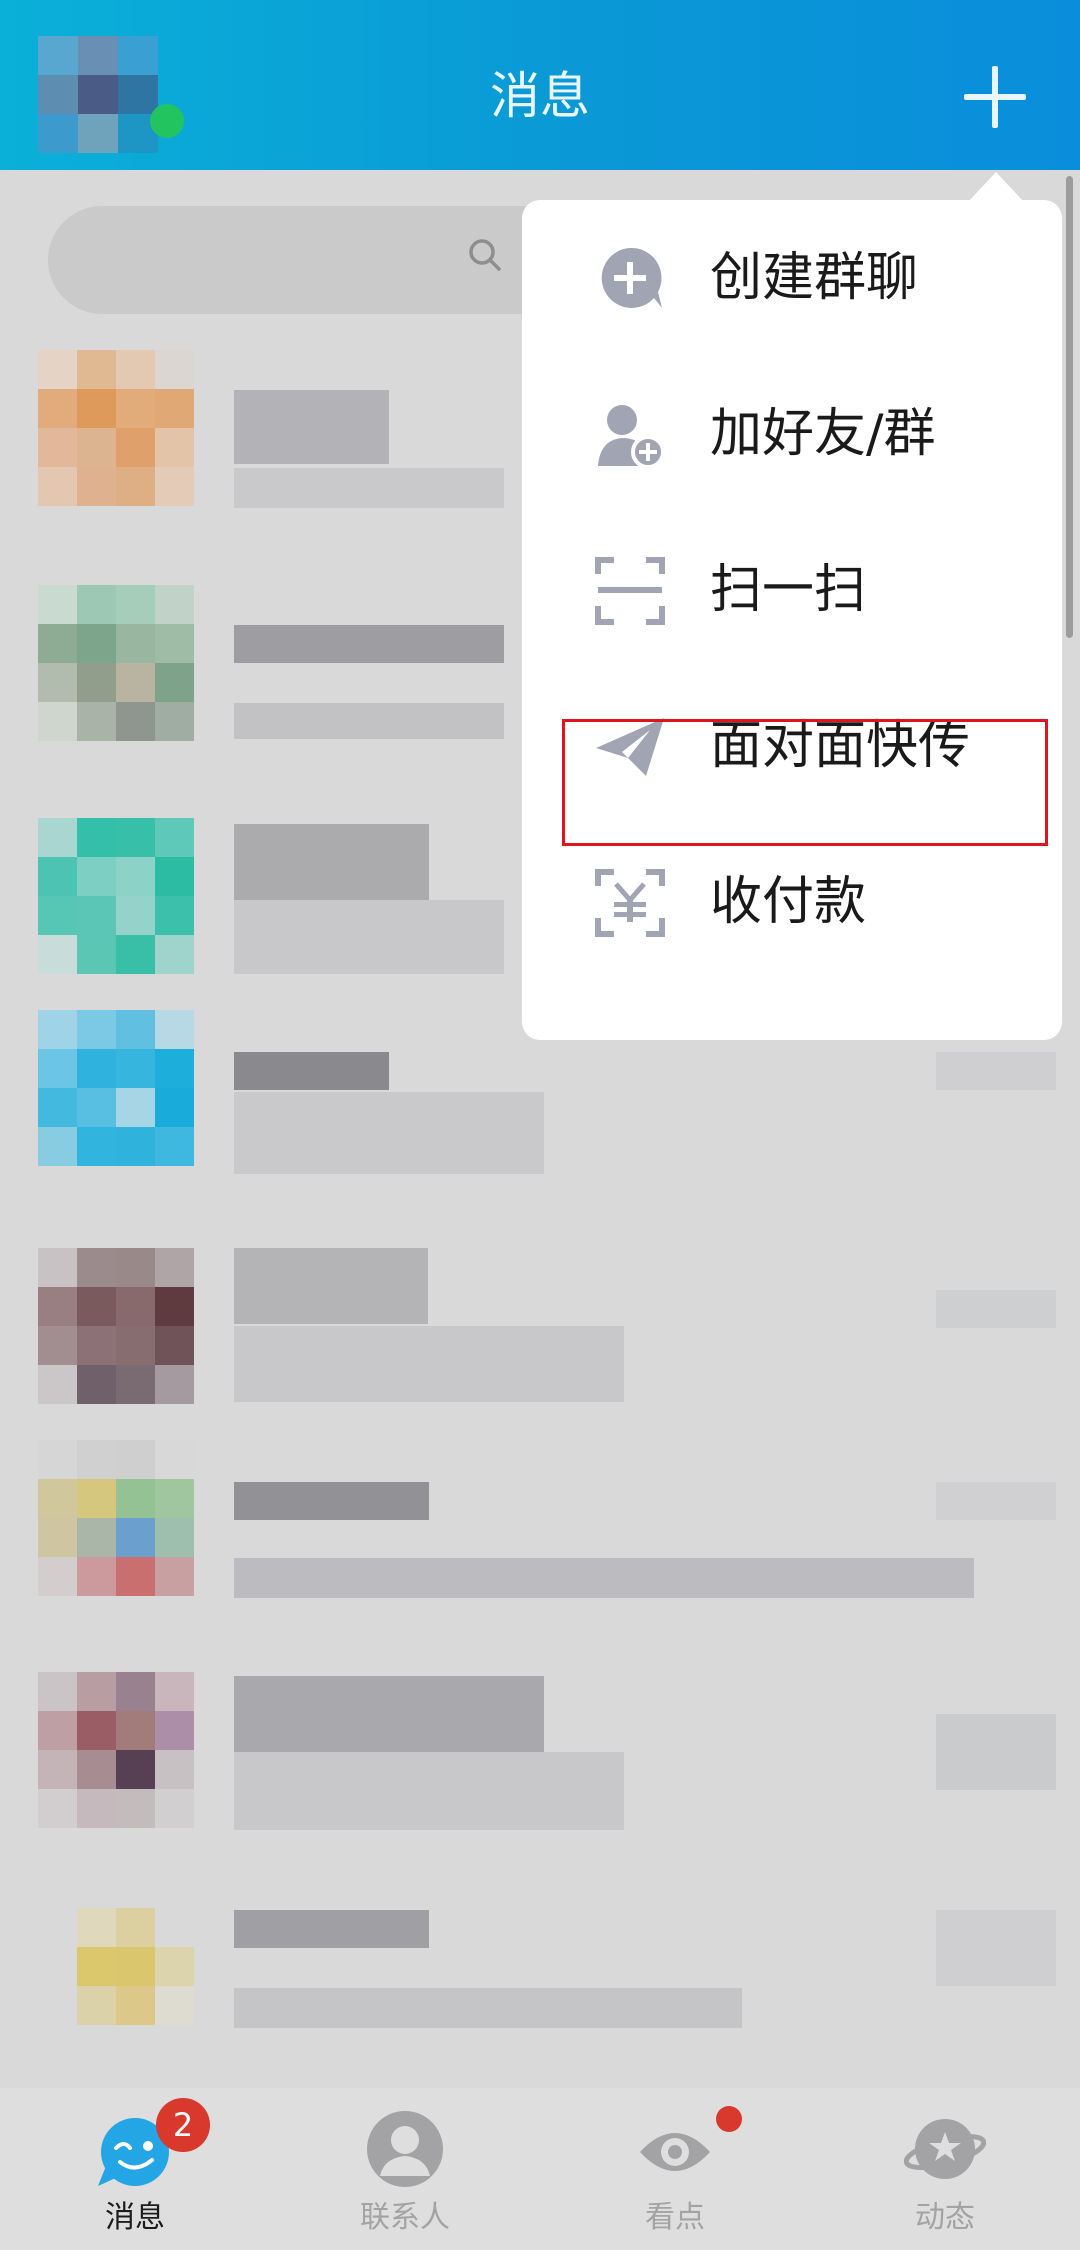  I want to click on menu-item-create-group-chat: 创建群聊, so click(792, 278).